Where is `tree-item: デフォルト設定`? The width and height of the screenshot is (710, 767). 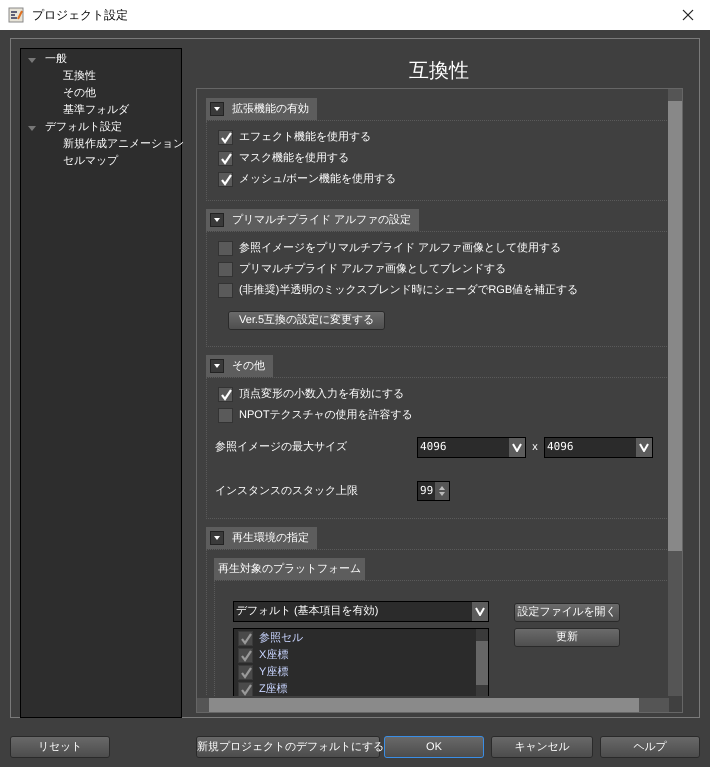 tree-item: デフォルト設定 is located at coordinates (83, 127).